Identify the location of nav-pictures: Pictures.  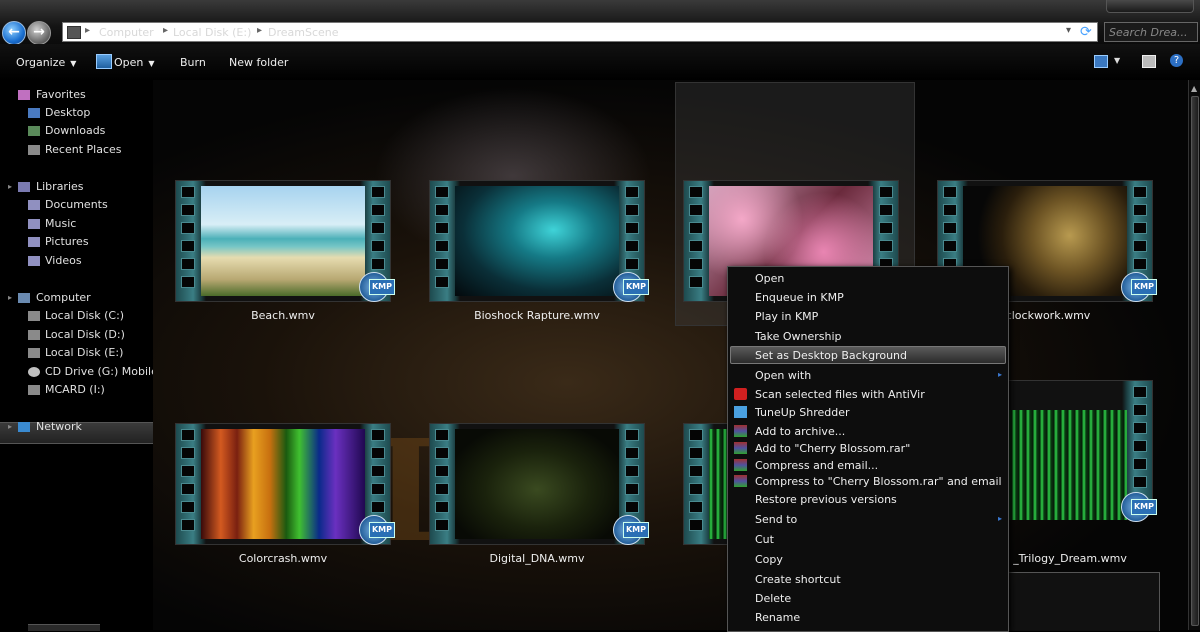
(67, 241).